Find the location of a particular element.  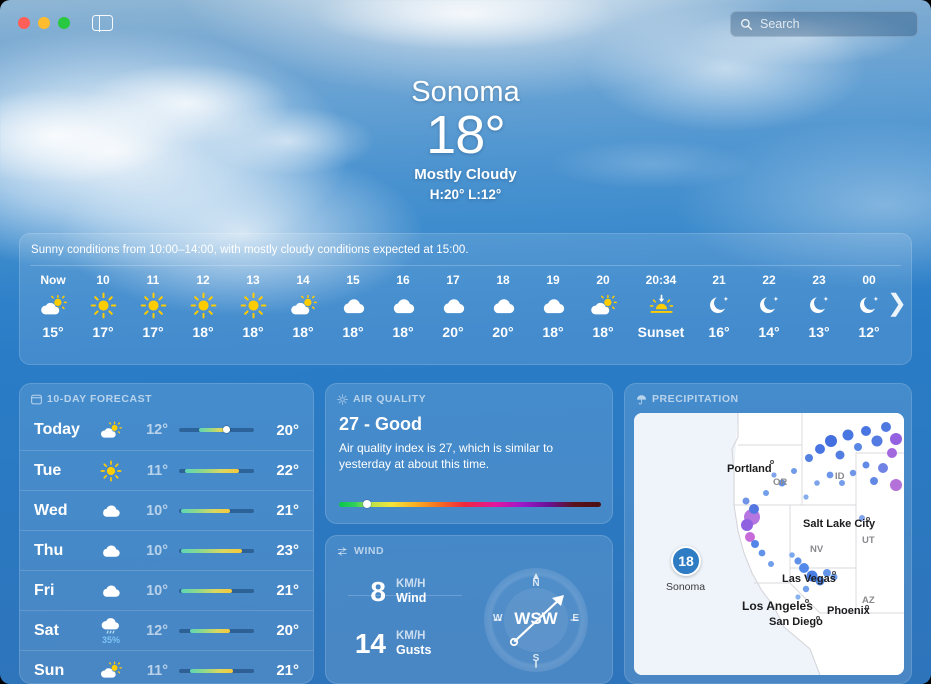

day-name: Sat is located at coordinates (46, 630).